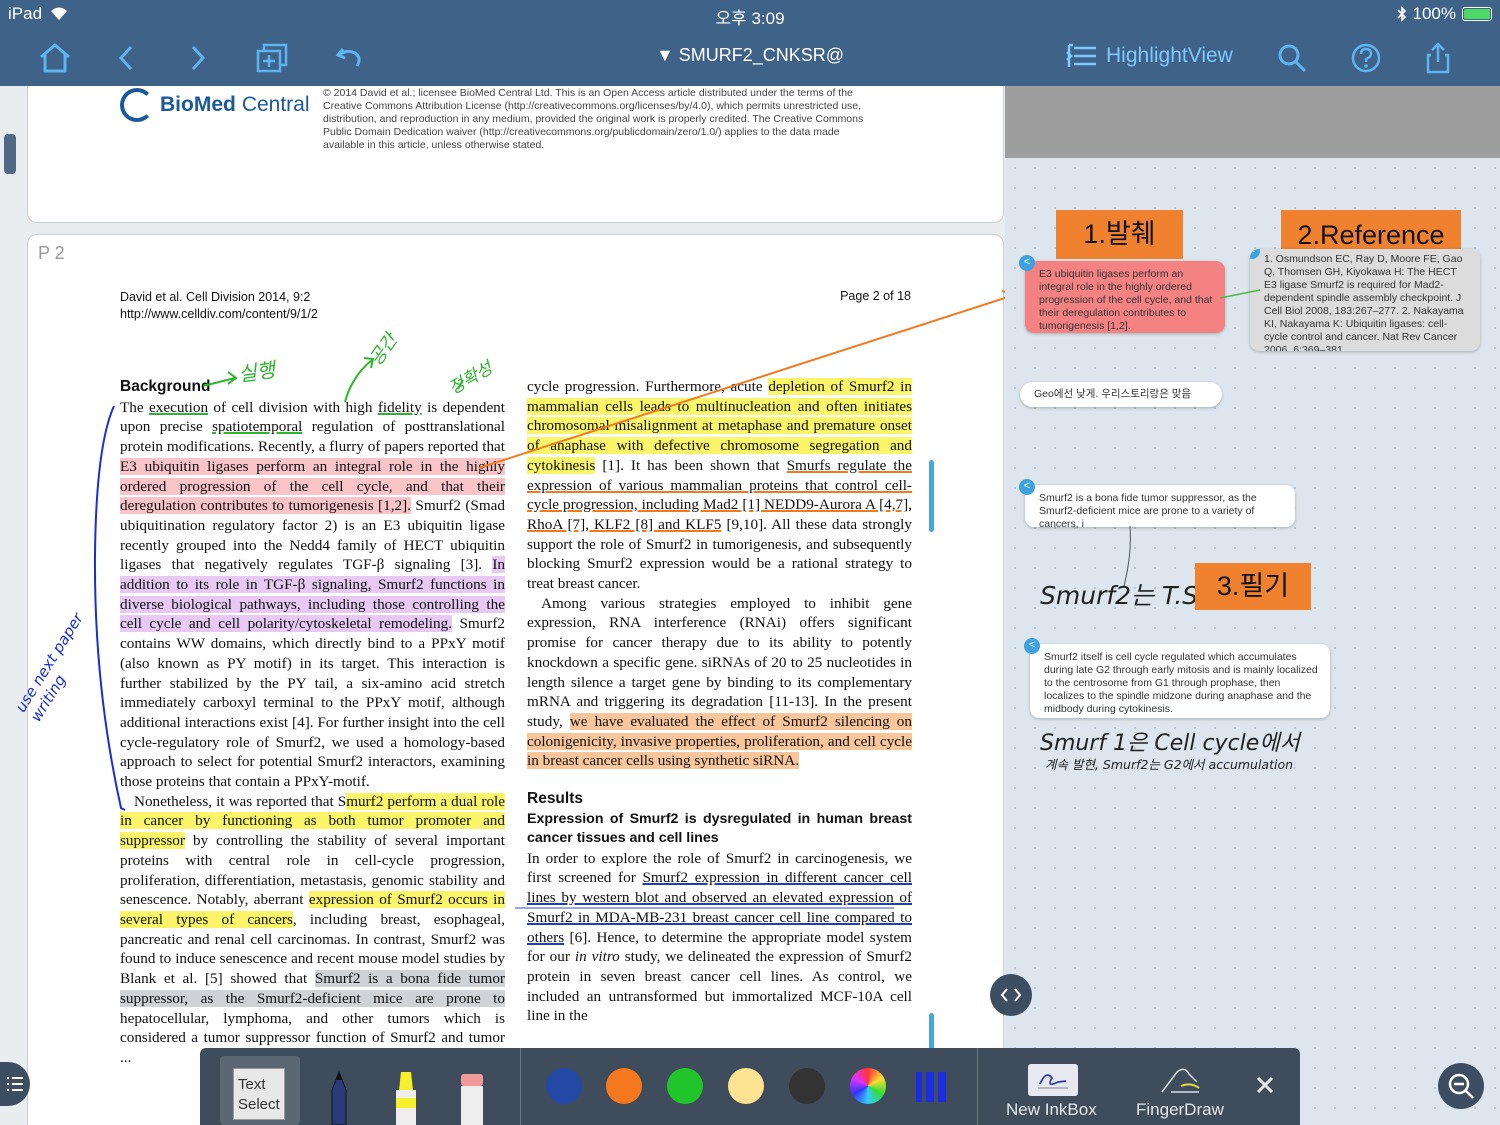  I want to click on back-button, so click(126, 58).